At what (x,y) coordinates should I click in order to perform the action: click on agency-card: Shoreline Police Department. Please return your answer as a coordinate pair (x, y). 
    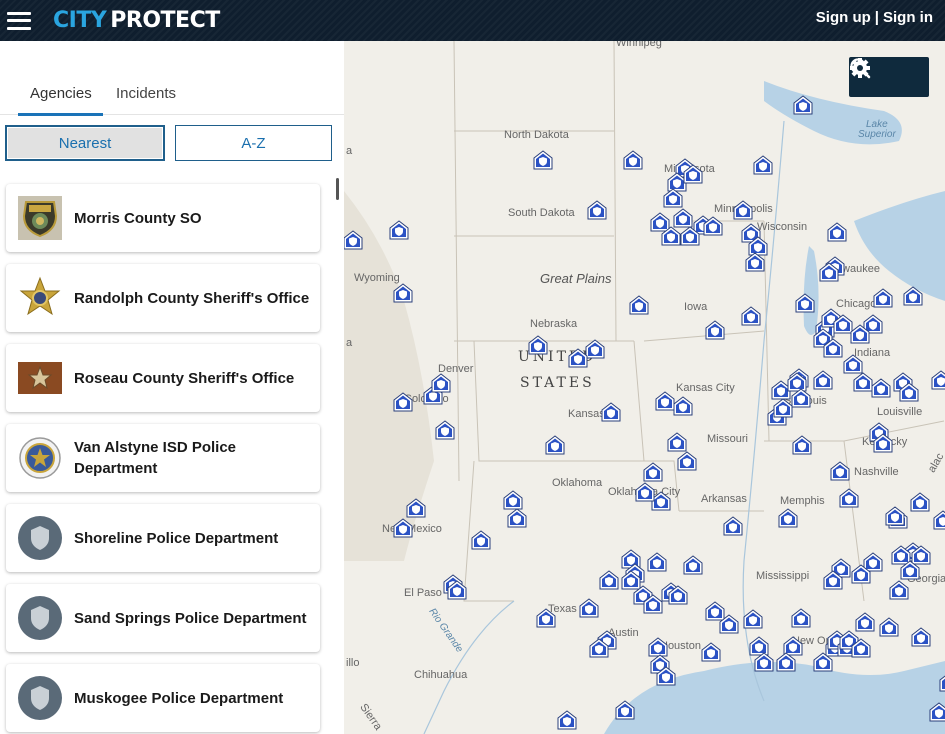
    Looking at the image, I should click on (163, 538).